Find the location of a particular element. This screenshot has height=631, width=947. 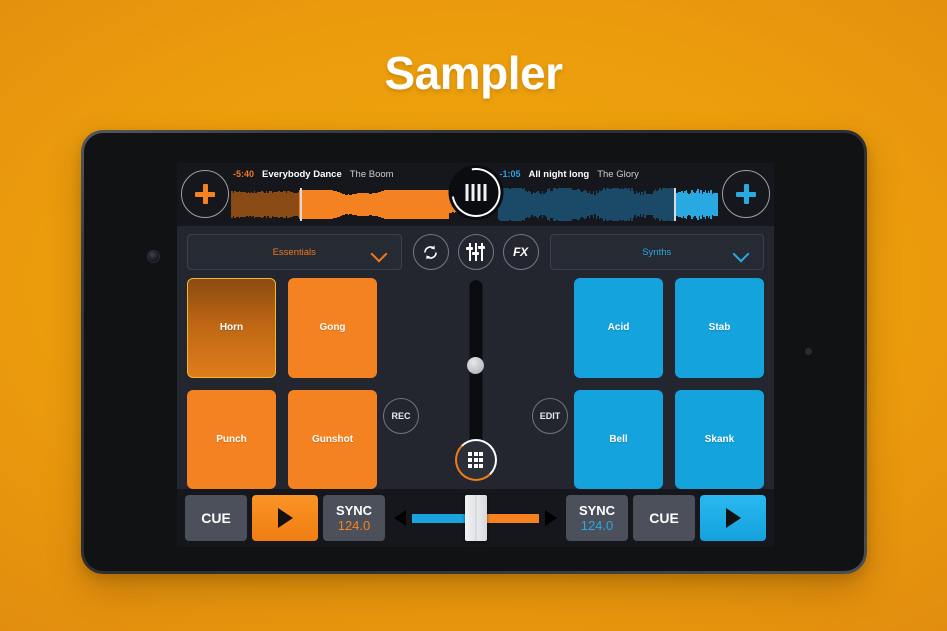

deck-right-playhead-start is located at coordinates (674, 204).